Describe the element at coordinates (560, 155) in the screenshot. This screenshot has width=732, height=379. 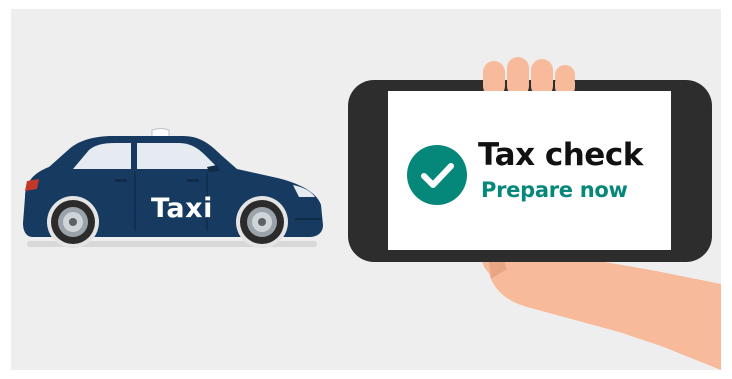
I see `tax-check-title: Tax check` at that location.